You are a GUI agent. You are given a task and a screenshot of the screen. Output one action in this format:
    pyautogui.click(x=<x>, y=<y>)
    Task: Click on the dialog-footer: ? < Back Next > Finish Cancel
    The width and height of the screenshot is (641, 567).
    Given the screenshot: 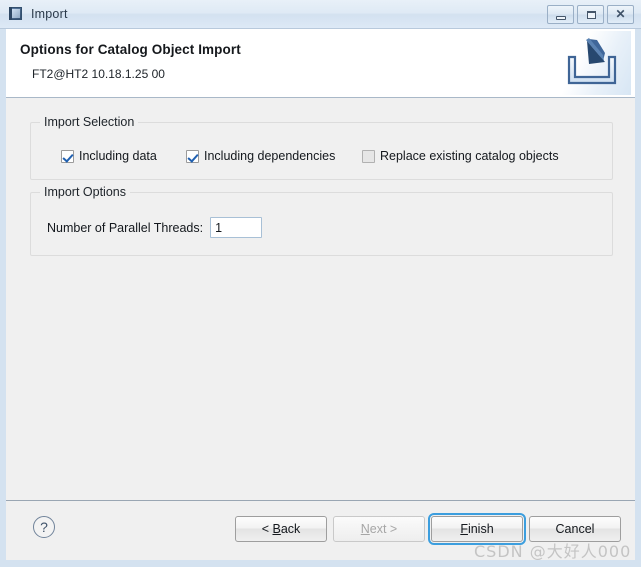 What is the action you would take?
    pyautogui.click(x=320, y=527)
    